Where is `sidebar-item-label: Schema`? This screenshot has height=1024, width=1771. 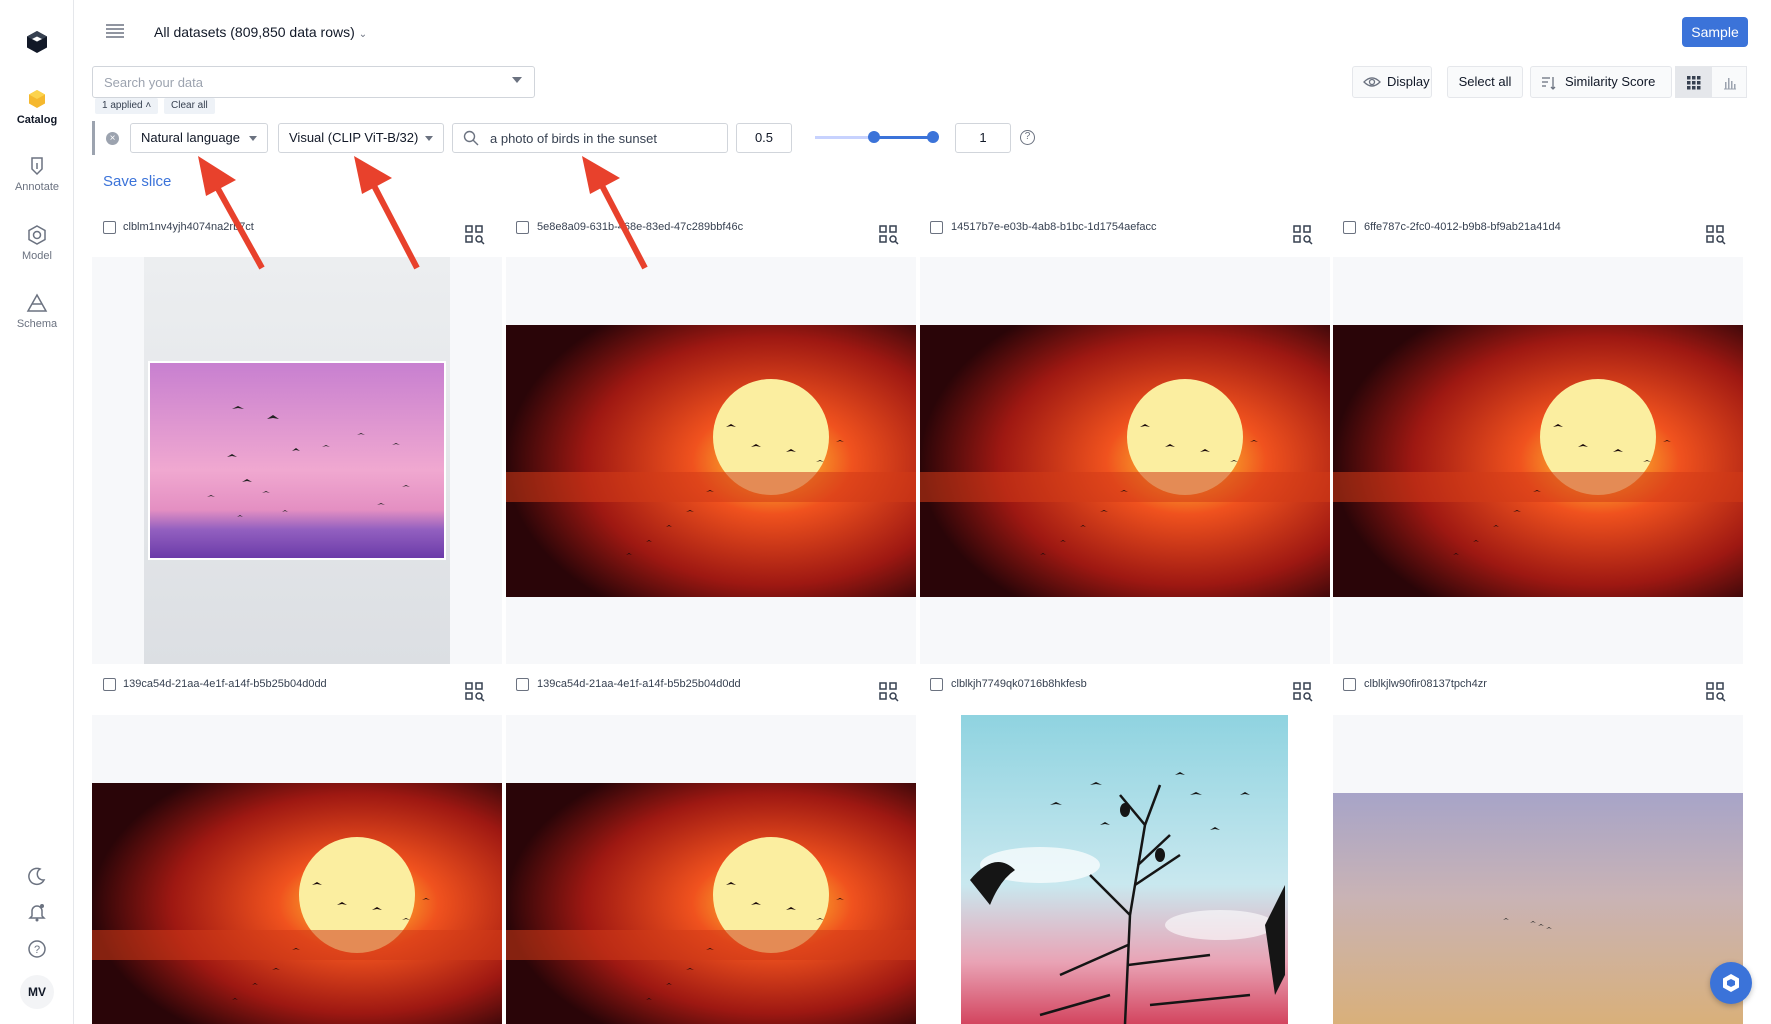 sidebar-item-label: Schema is located at coordinates (37, 324).